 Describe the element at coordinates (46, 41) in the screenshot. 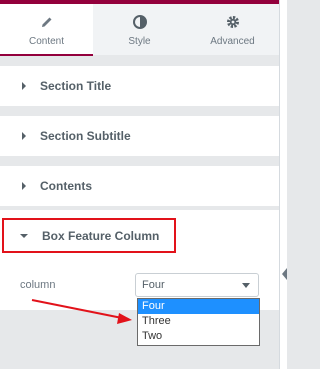

I see `tab-content-label: Content` at that location.